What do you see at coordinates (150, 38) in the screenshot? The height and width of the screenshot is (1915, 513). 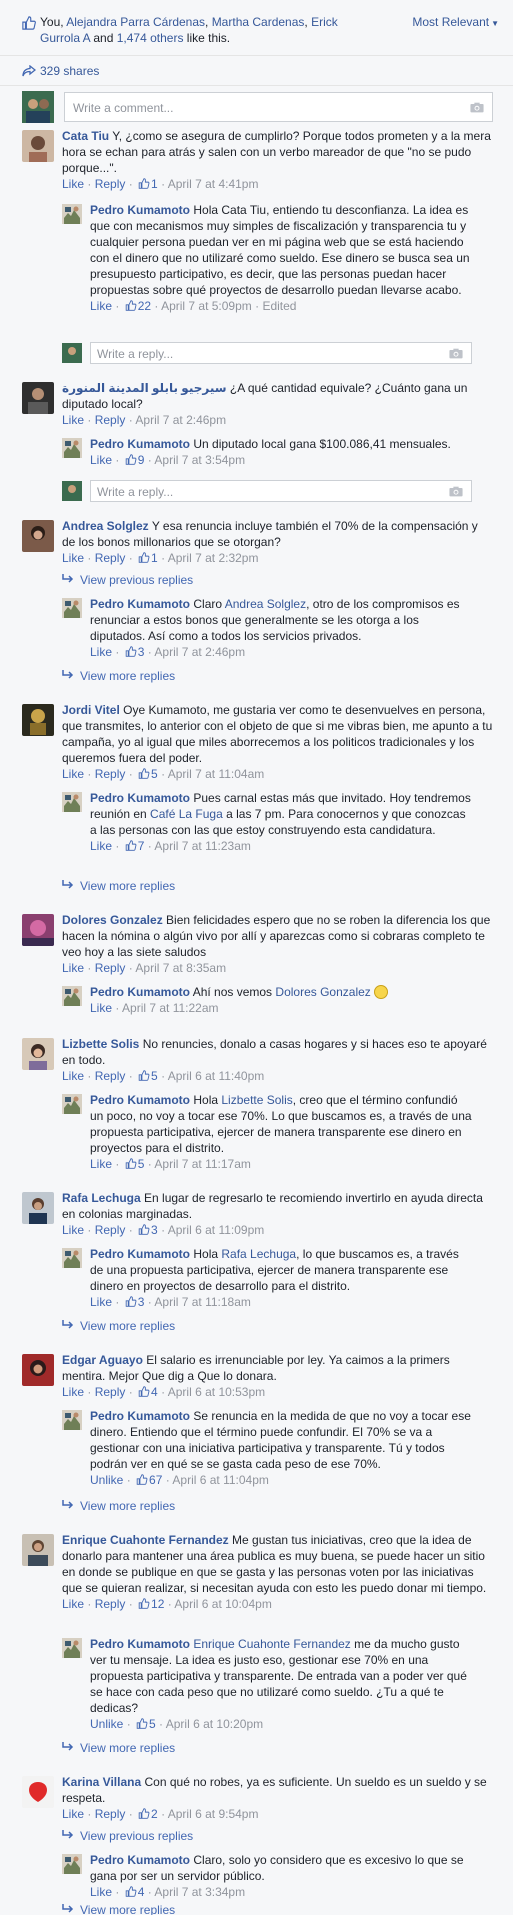 I see `others-likers-link: 1,474 others` at bounding box center [150, 38].